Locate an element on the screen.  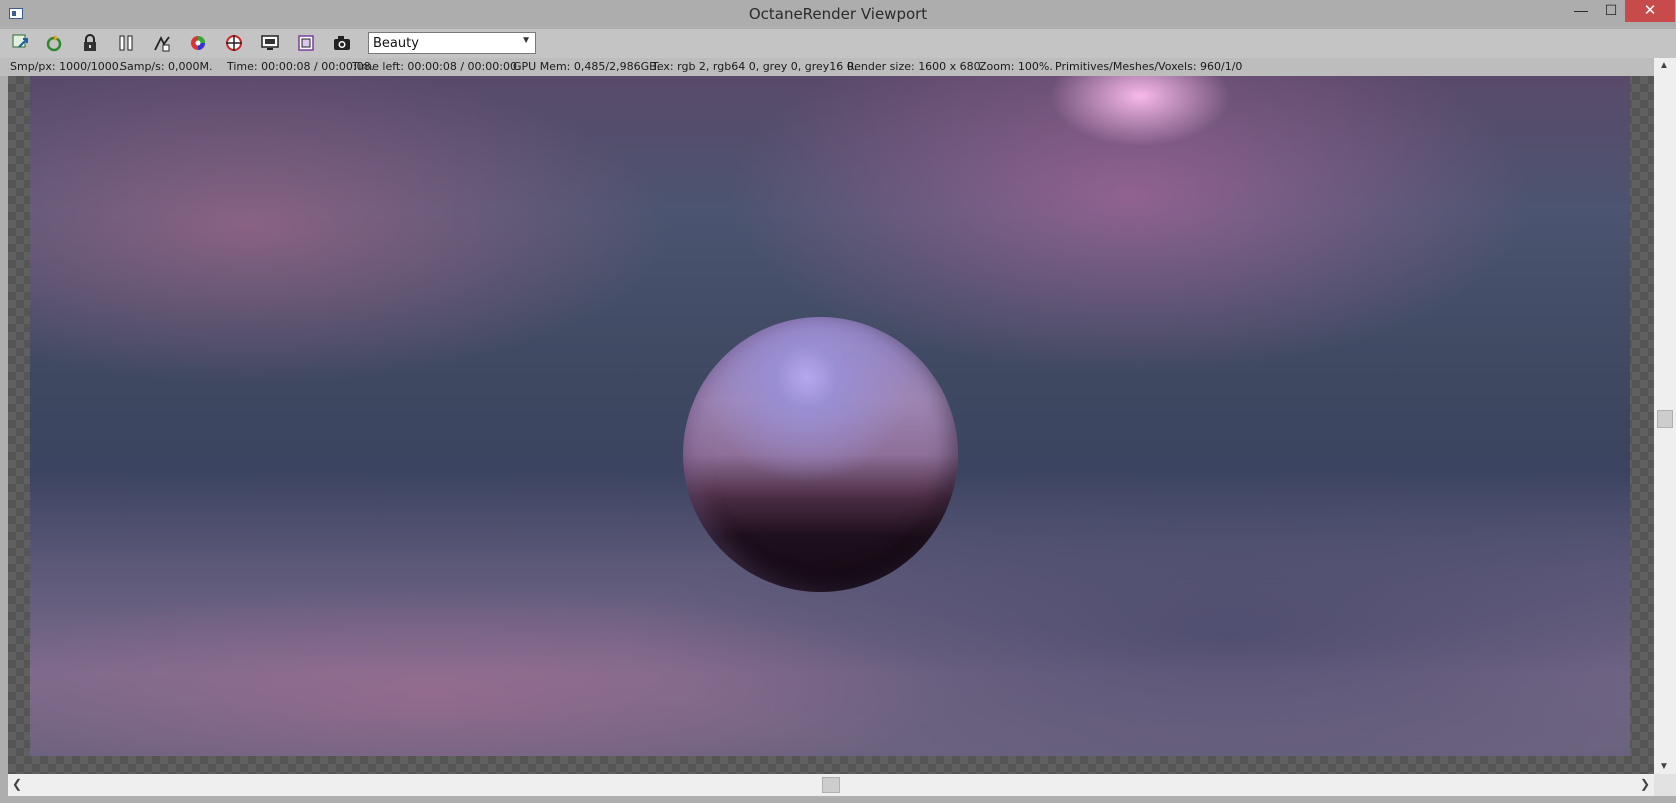
scrollbar-corner is located at coordinates (1665, 785).